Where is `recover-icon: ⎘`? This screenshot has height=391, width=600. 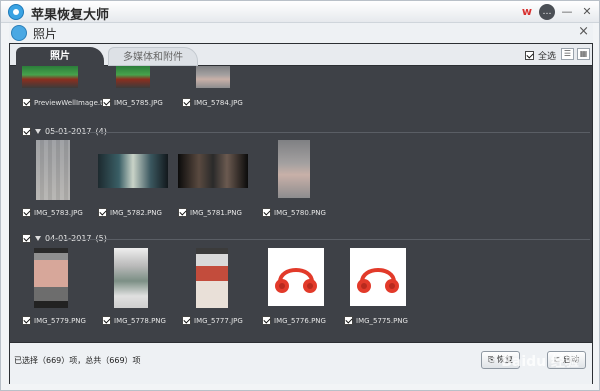 recover-icon: ⎘ is located at coordinates (492, 359).